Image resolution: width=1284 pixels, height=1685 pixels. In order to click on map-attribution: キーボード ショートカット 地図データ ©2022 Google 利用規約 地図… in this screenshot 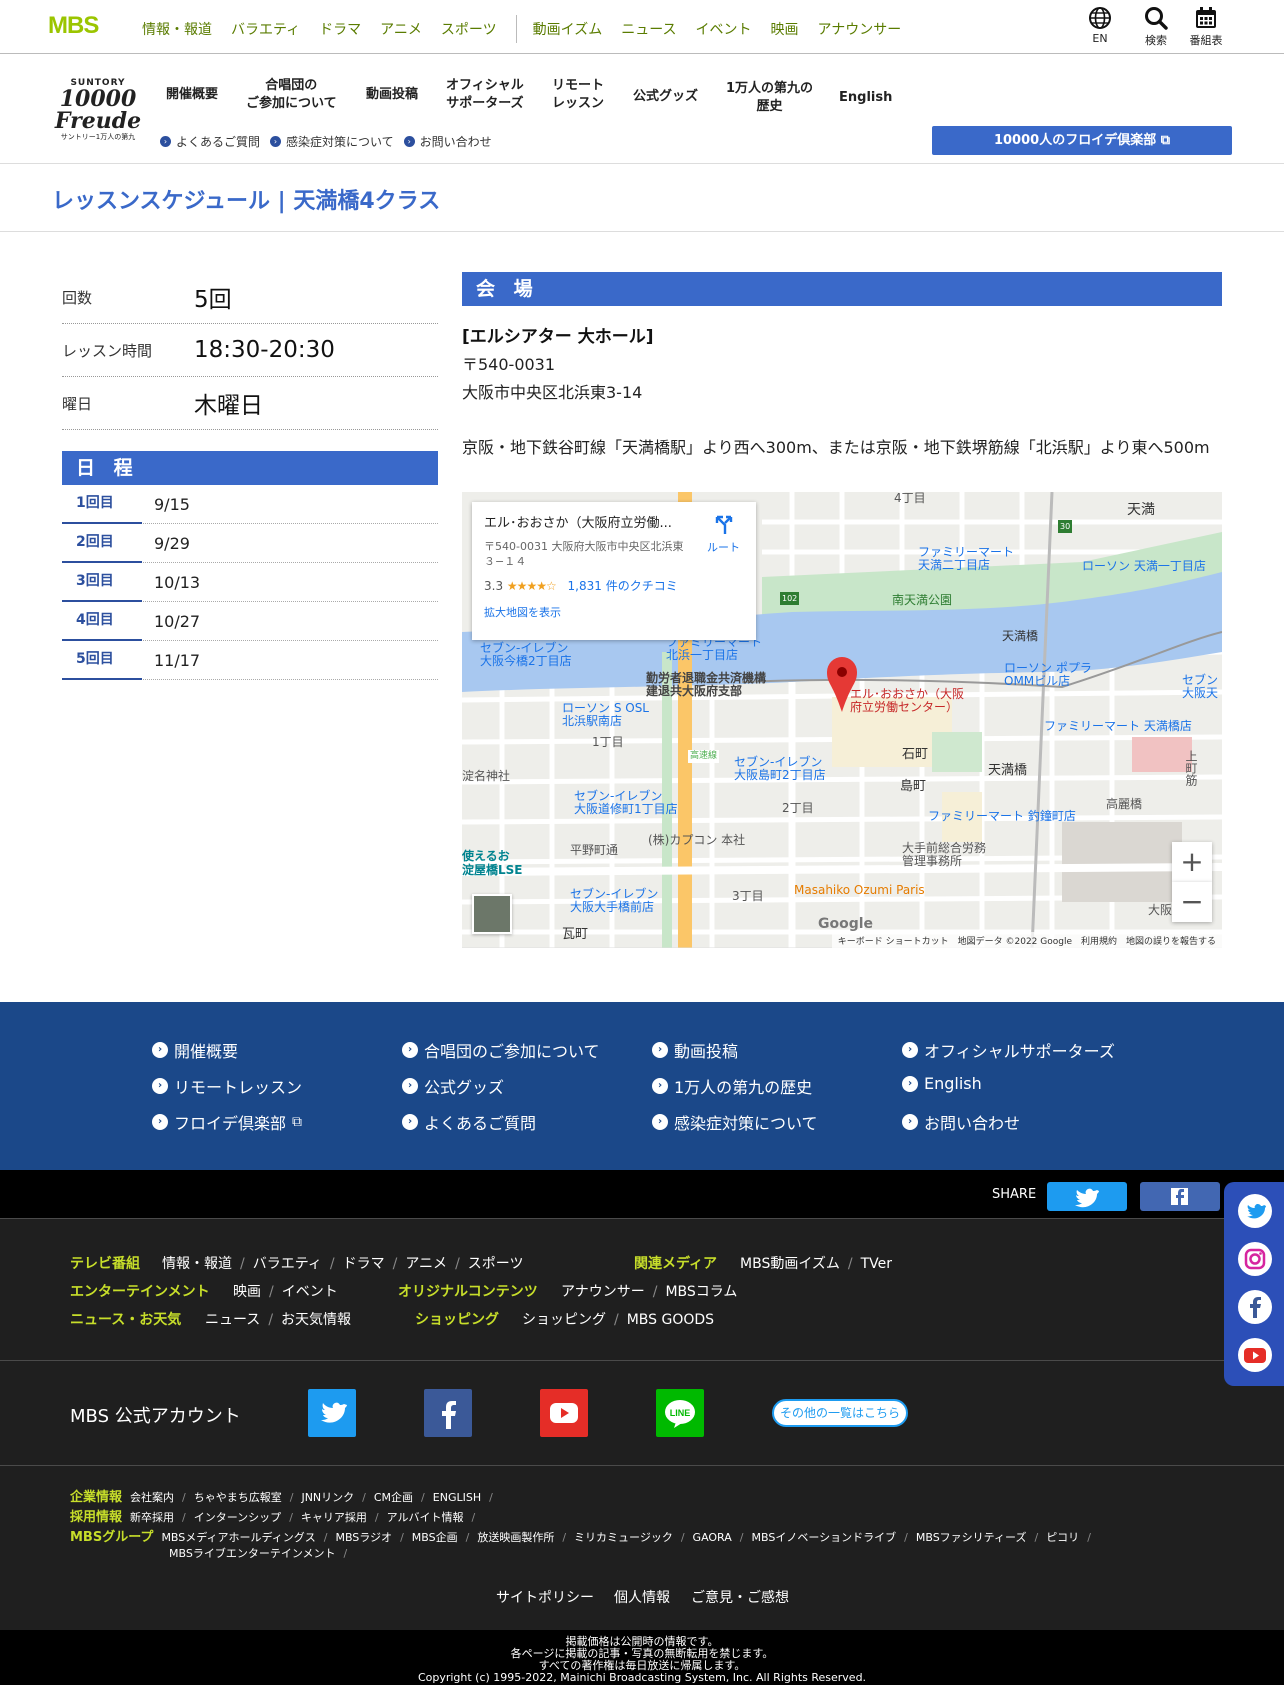, I will do `click(1026, 940)`.